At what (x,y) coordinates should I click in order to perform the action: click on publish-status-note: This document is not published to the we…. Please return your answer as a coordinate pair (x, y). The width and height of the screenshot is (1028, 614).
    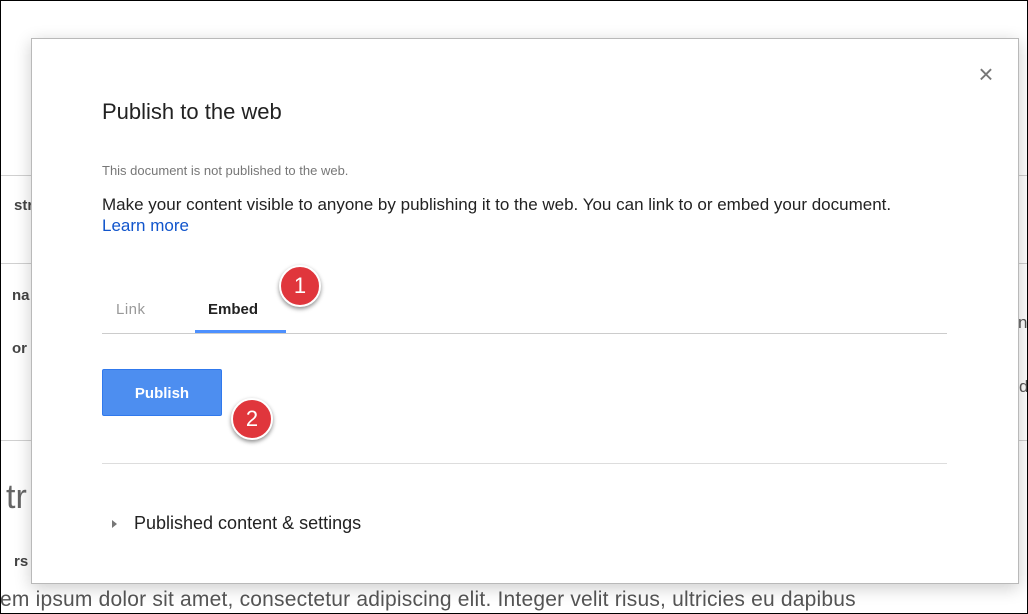
    Looking at the image, I should click on (225, 170).